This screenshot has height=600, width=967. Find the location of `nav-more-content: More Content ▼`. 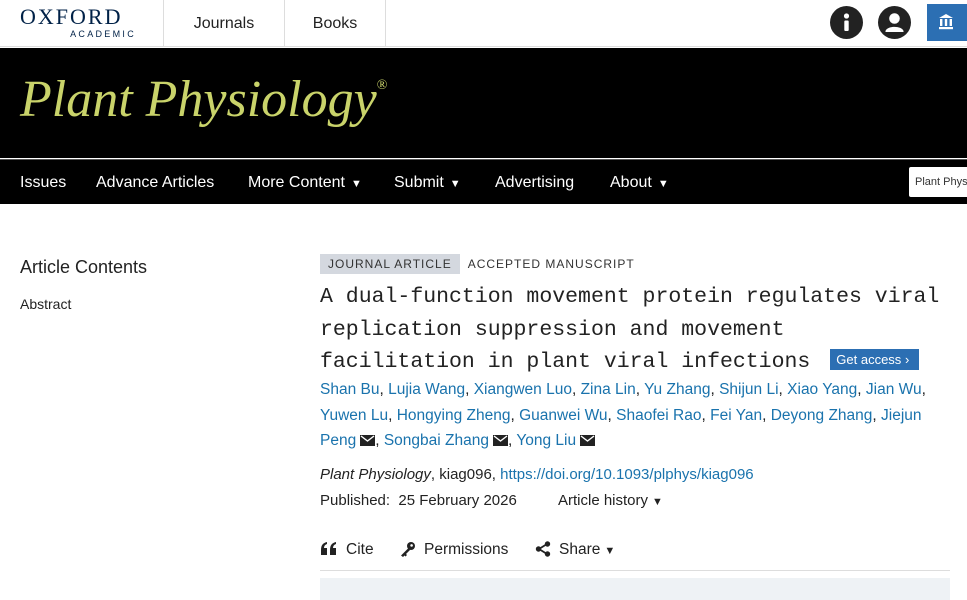

nav-more-content: More Content ▼ is located at coordinates (305, 182).